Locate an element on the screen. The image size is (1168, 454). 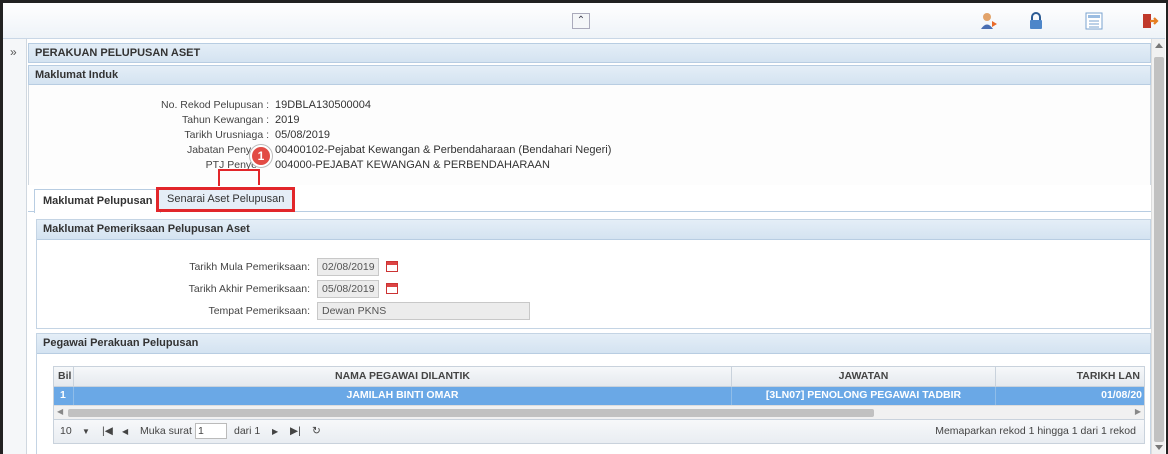
horizontal-scrollbar: ◀ ▶ is located at coordinates (599, 412).